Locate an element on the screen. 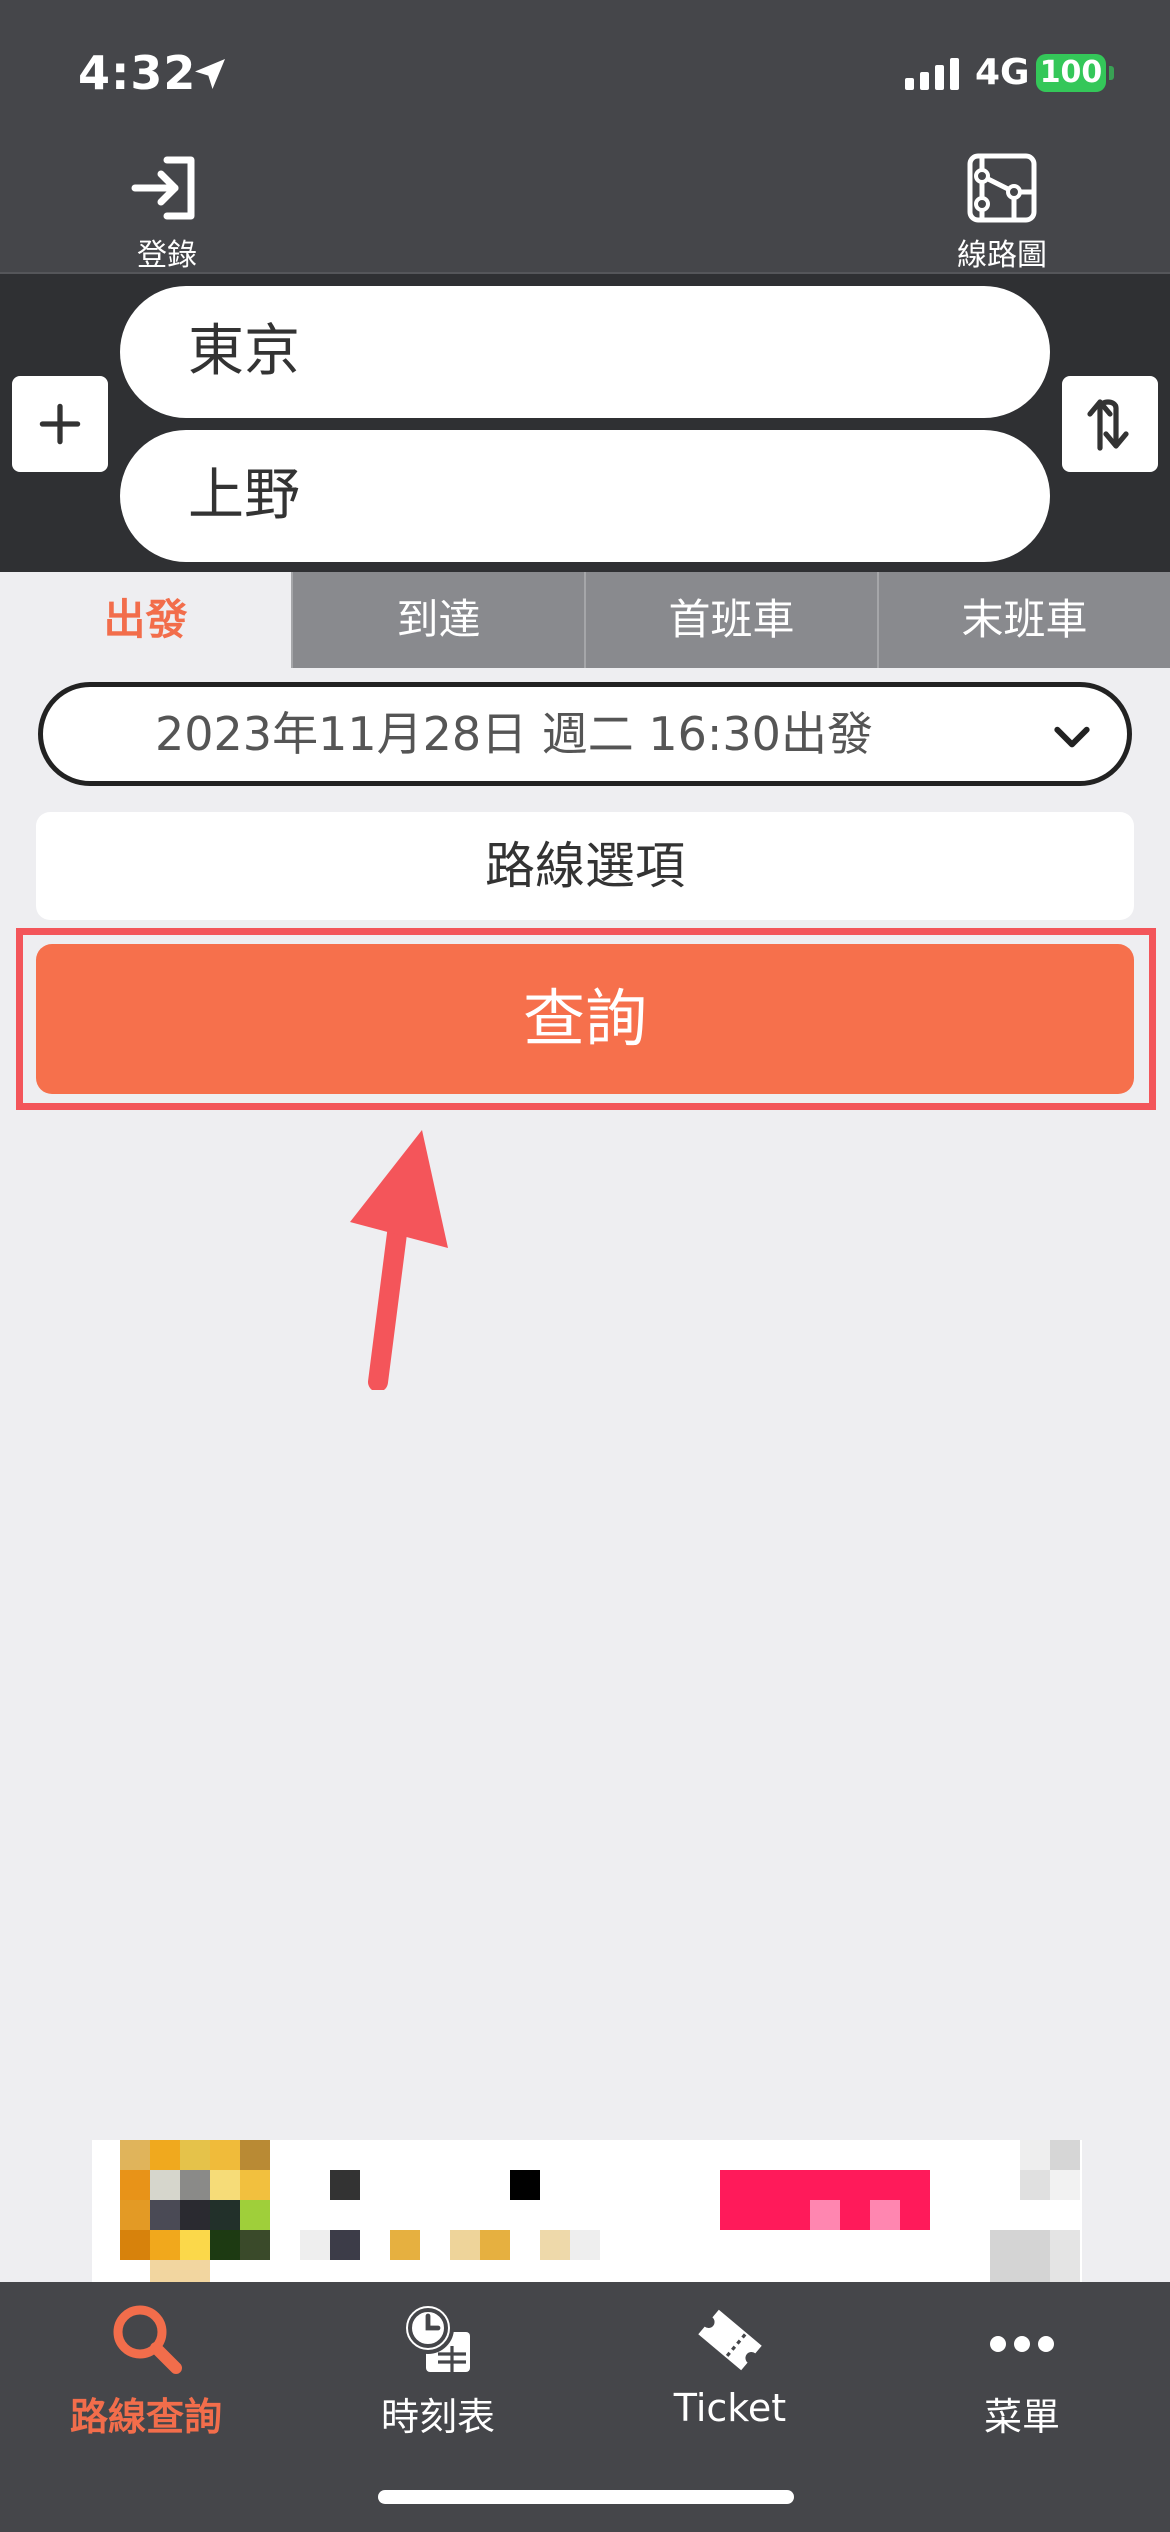  login-button: 登錄 is located at coordinates (167, 210).